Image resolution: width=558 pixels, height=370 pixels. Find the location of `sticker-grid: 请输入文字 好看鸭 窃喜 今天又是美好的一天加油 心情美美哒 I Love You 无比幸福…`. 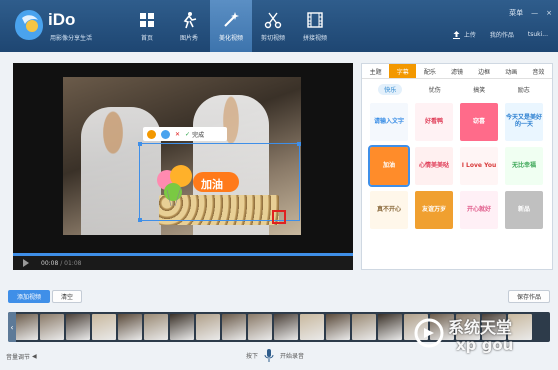

sticker-grid: 请输入文字 好看鸭 窃喜 今天又是美好的一天加油 心情美美哒 I Love You 无比幸福… is located at coordinates (457, 166).